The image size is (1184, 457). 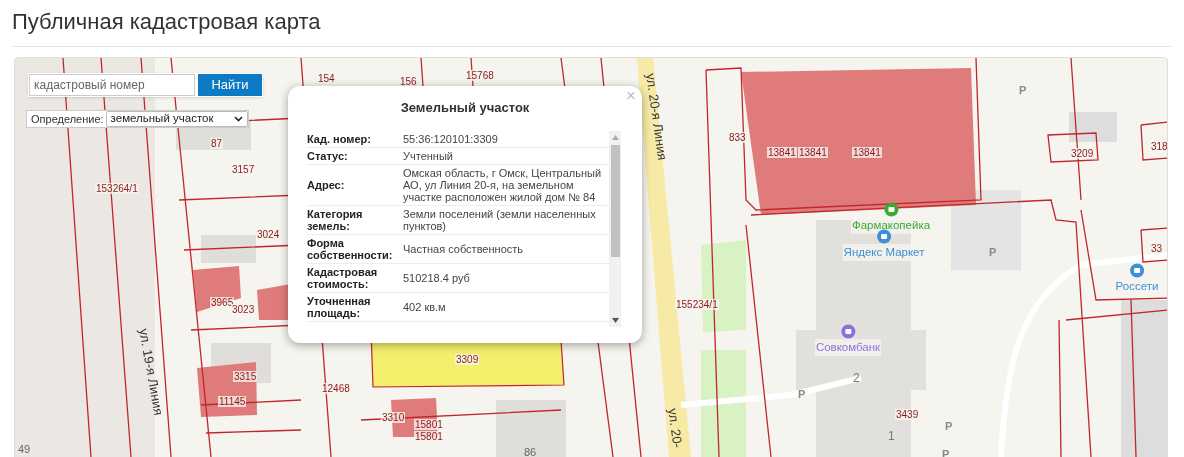 I want to click on parcel-number: 833, so click(x=737, y=137).